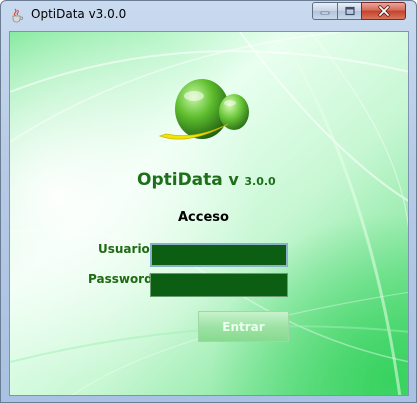  Describe the element at coordinates (79, 14) in the screenshot. I see `window-title: OptiData v3.0.0` at that location.